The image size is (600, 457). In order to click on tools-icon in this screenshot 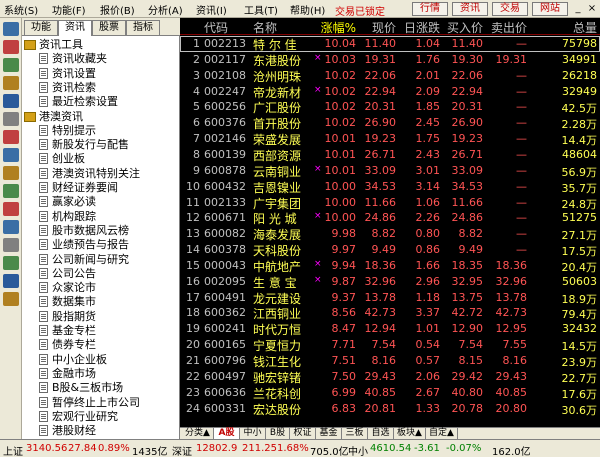, I will do `click(11, 263)`.